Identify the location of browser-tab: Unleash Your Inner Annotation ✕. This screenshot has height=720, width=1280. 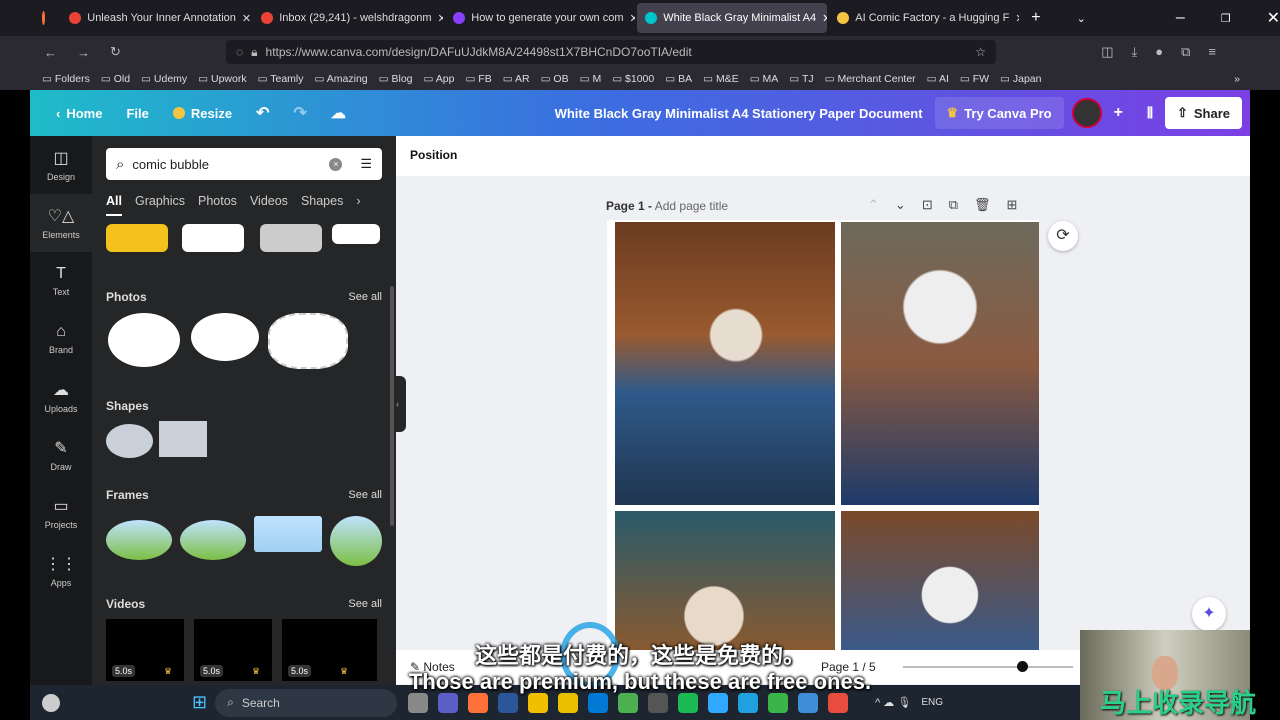
(156, 18).